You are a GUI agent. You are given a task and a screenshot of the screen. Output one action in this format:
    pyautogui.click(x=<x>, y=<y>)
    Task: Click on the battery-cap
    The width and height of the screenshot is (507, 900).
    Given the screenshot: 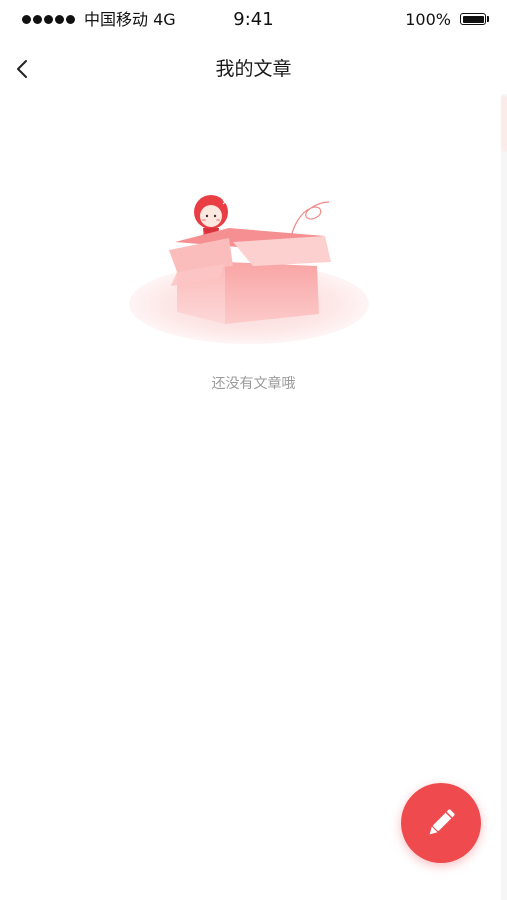 What is the action you would take?
    pyautogui.click(x=488, y=19)
    